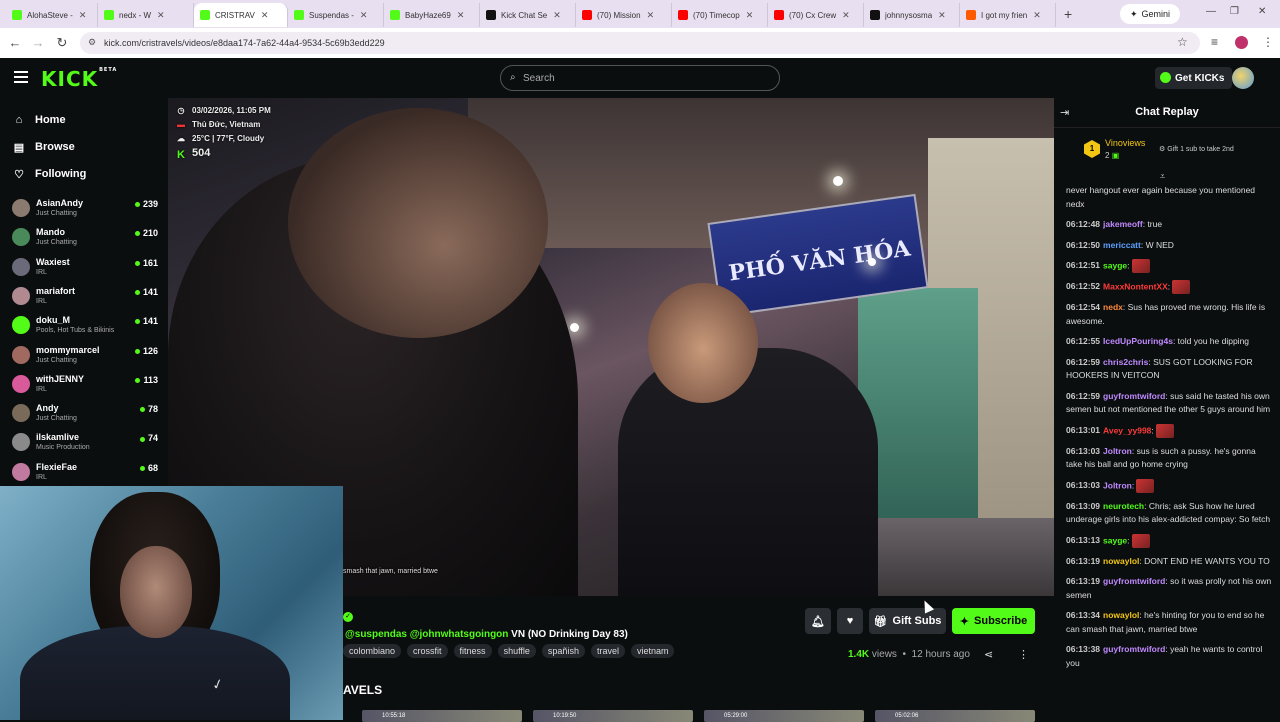  What do you see at coordinates (1127, 430) in the screenshot?
I see `message-username: Avey_yy998` at bounding box center [1127, 430].